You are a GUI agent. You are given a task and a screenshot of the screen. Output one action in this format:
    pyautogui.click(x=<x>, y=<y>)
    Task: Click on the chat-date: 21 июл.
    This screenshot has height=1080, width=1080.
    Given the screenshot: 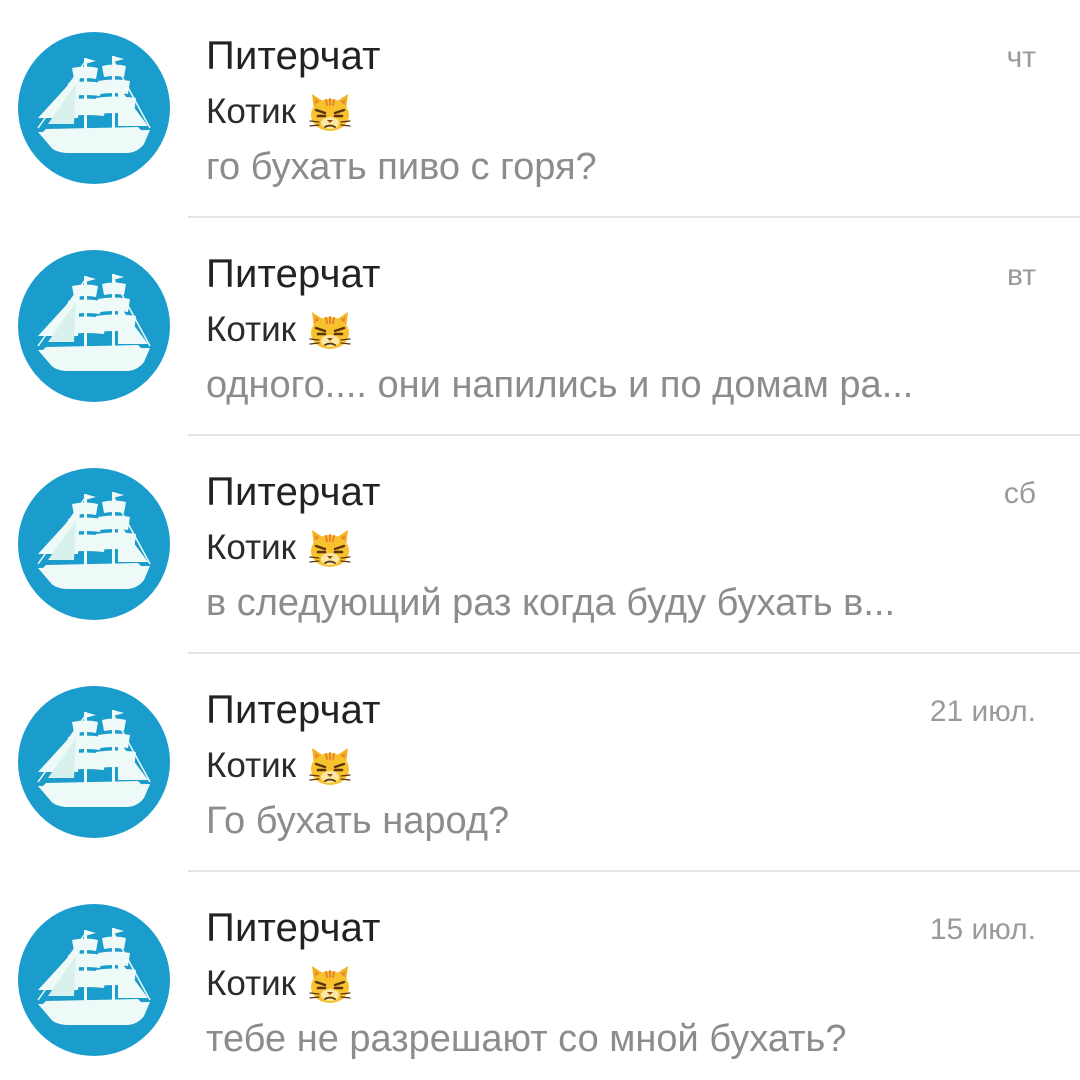 What is the action you would take?
    pyautogui.click(x=982, y=711)
    